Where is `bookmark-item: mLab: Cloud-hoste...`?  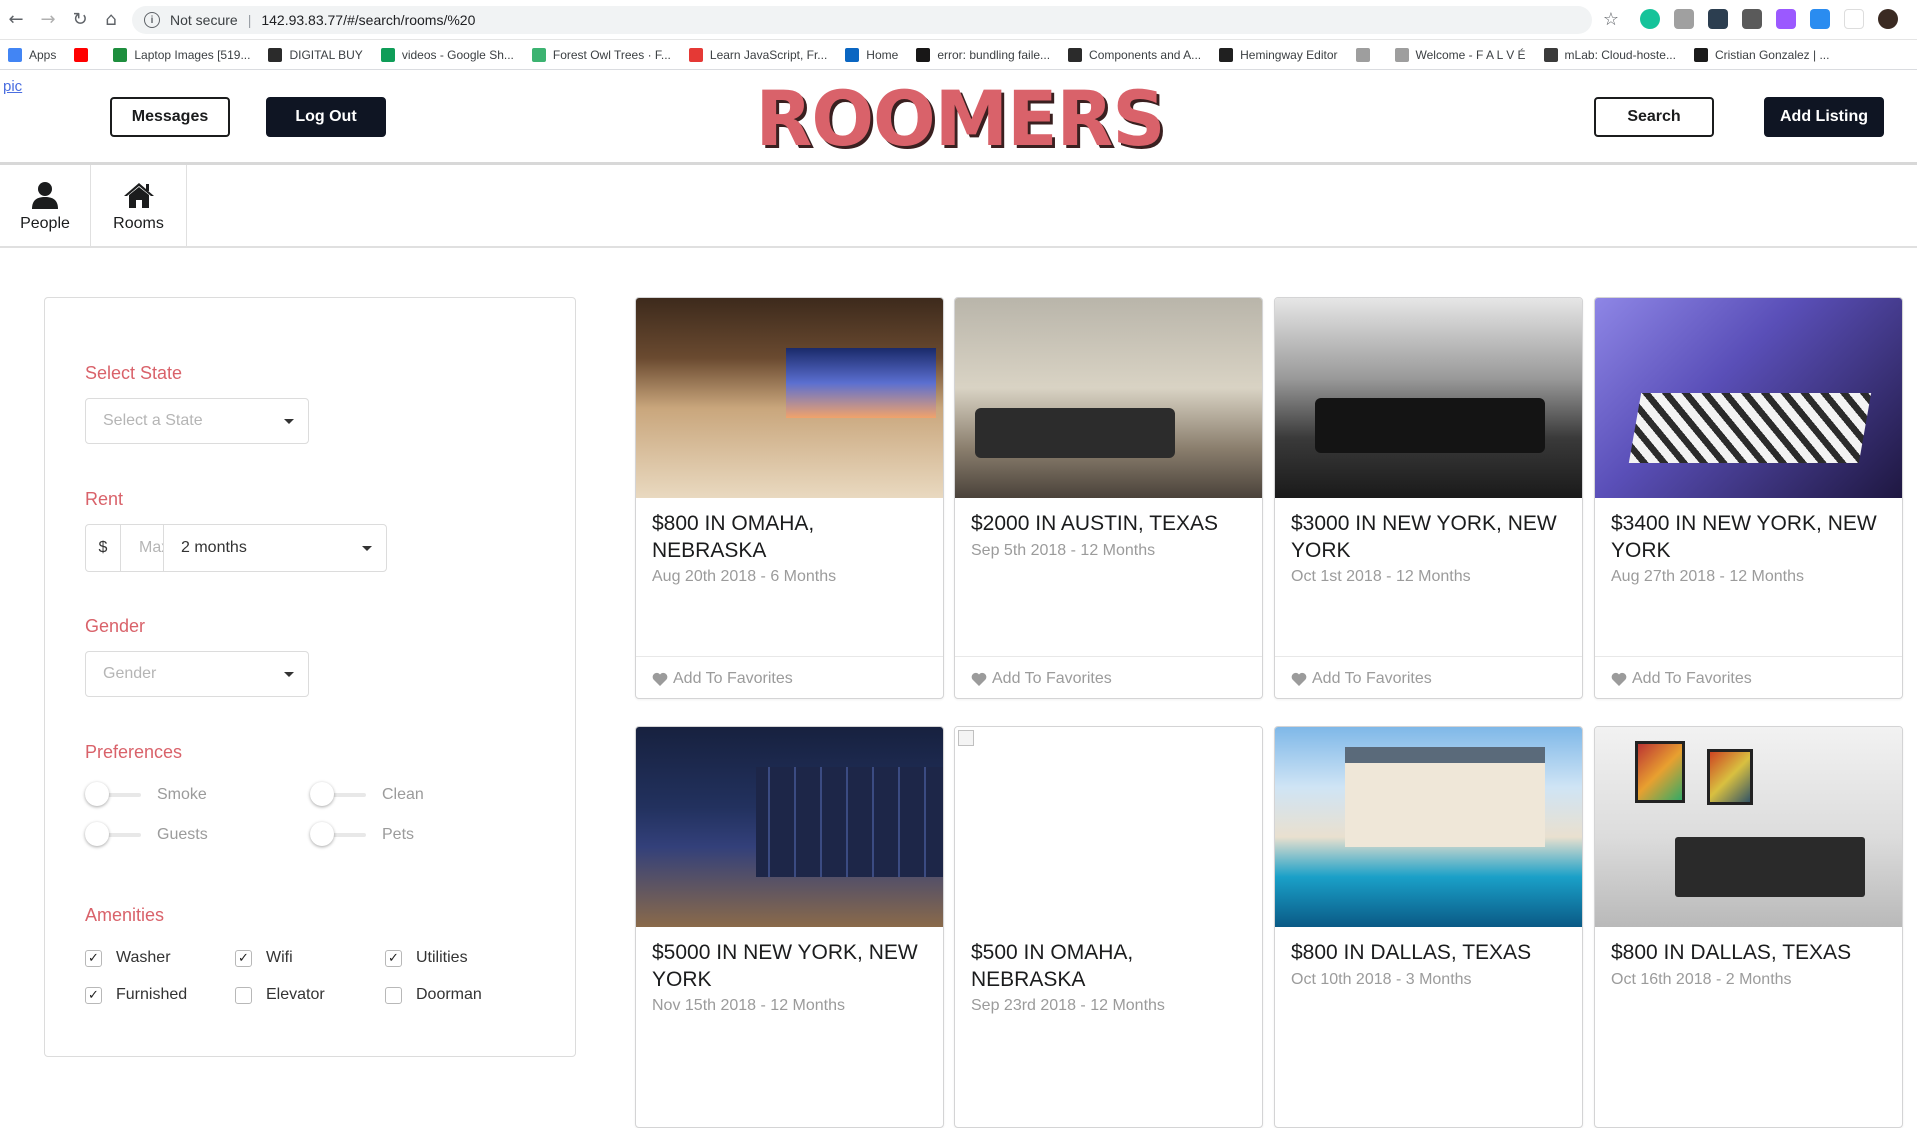 bookmark-item: mLab: Cloud-hoste... is located at coordinates (1609, 54).